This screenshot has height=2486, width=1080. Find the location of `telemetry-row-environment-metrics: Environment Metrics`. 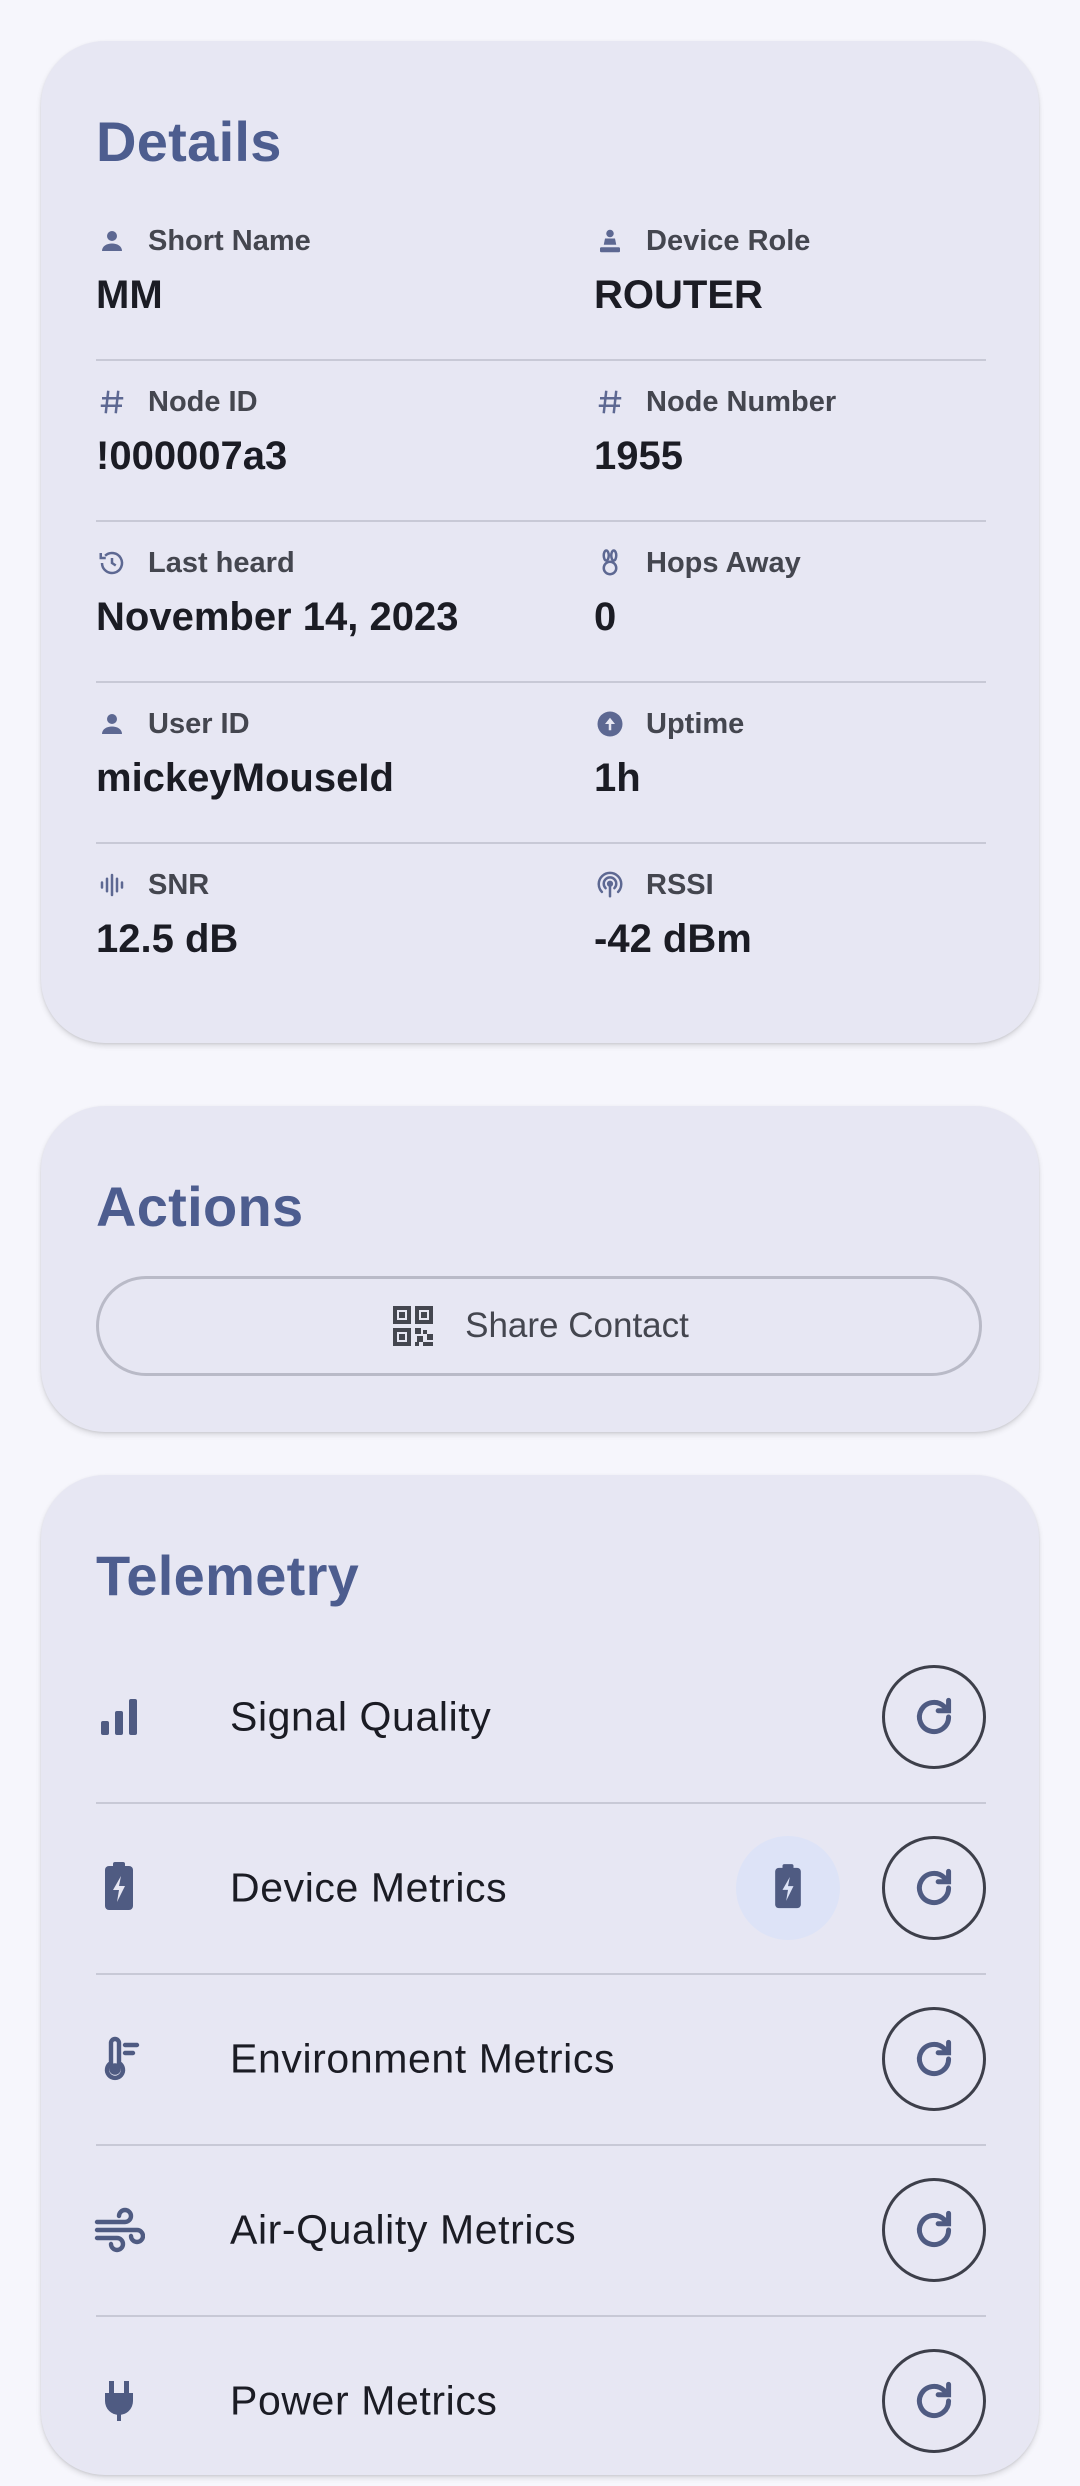

telemetry-row-environment-metrics: Environment Metrics is located at coordinates (541, 2059).